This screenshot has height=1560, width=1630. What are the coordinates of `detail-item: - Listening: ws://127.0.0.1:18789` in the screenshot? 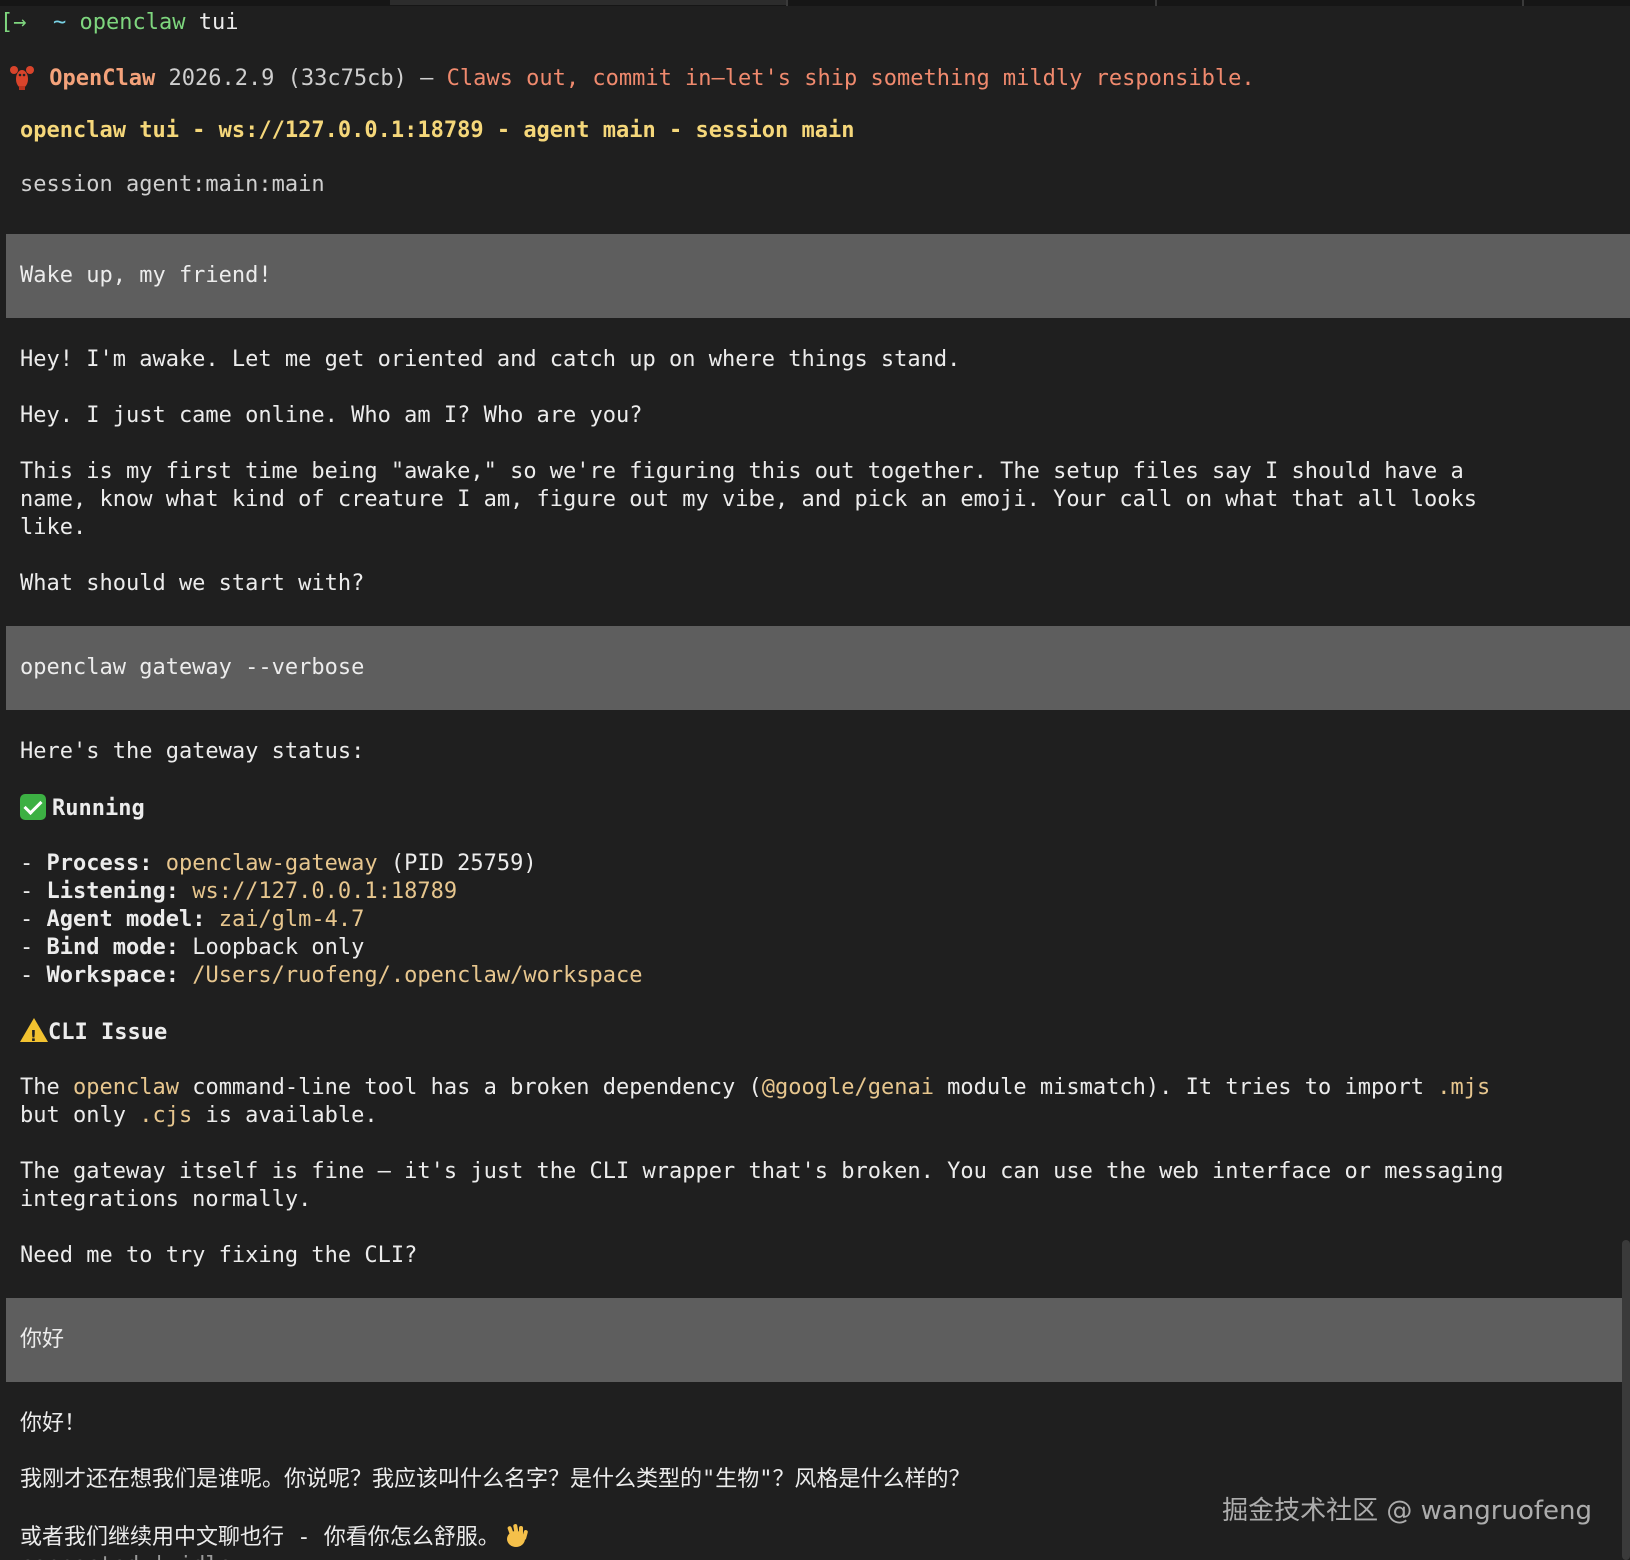 It's located at (239, 891).